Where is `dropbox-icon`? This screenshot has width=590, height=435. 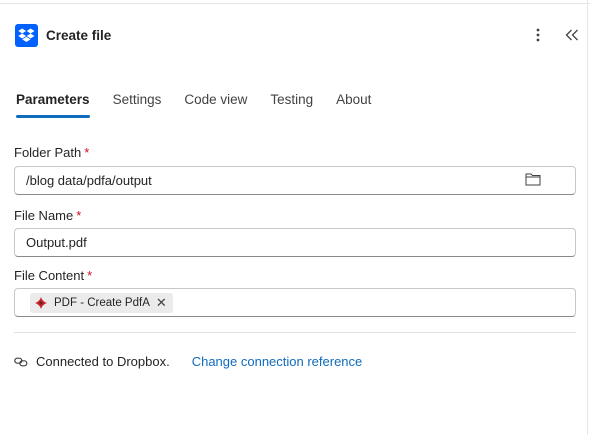
dropbox-icon is located at coordinates (26, 35).